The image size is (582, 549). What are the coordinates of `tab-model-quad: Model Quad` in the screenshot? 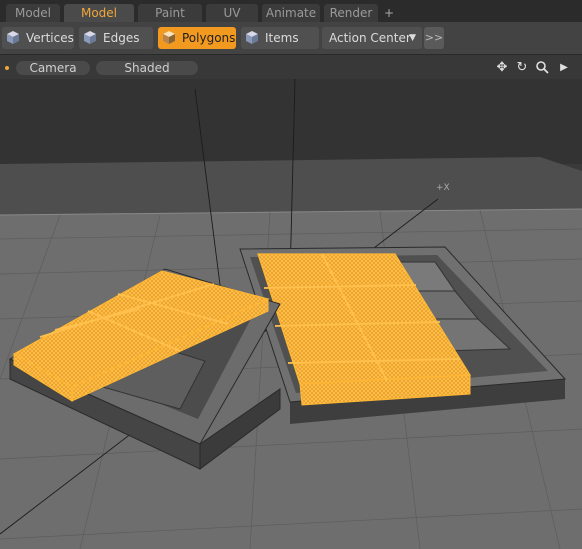 It's located at (99, 21).